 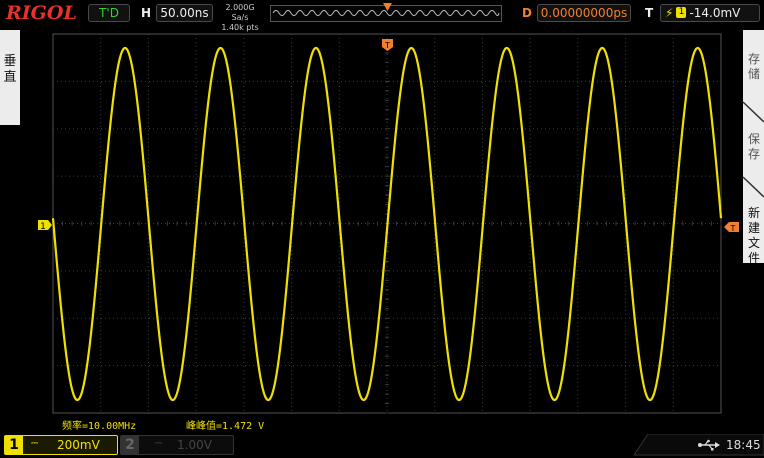 I want to click on channel-1-ground-marker: 1, so click(x=45, y=226).